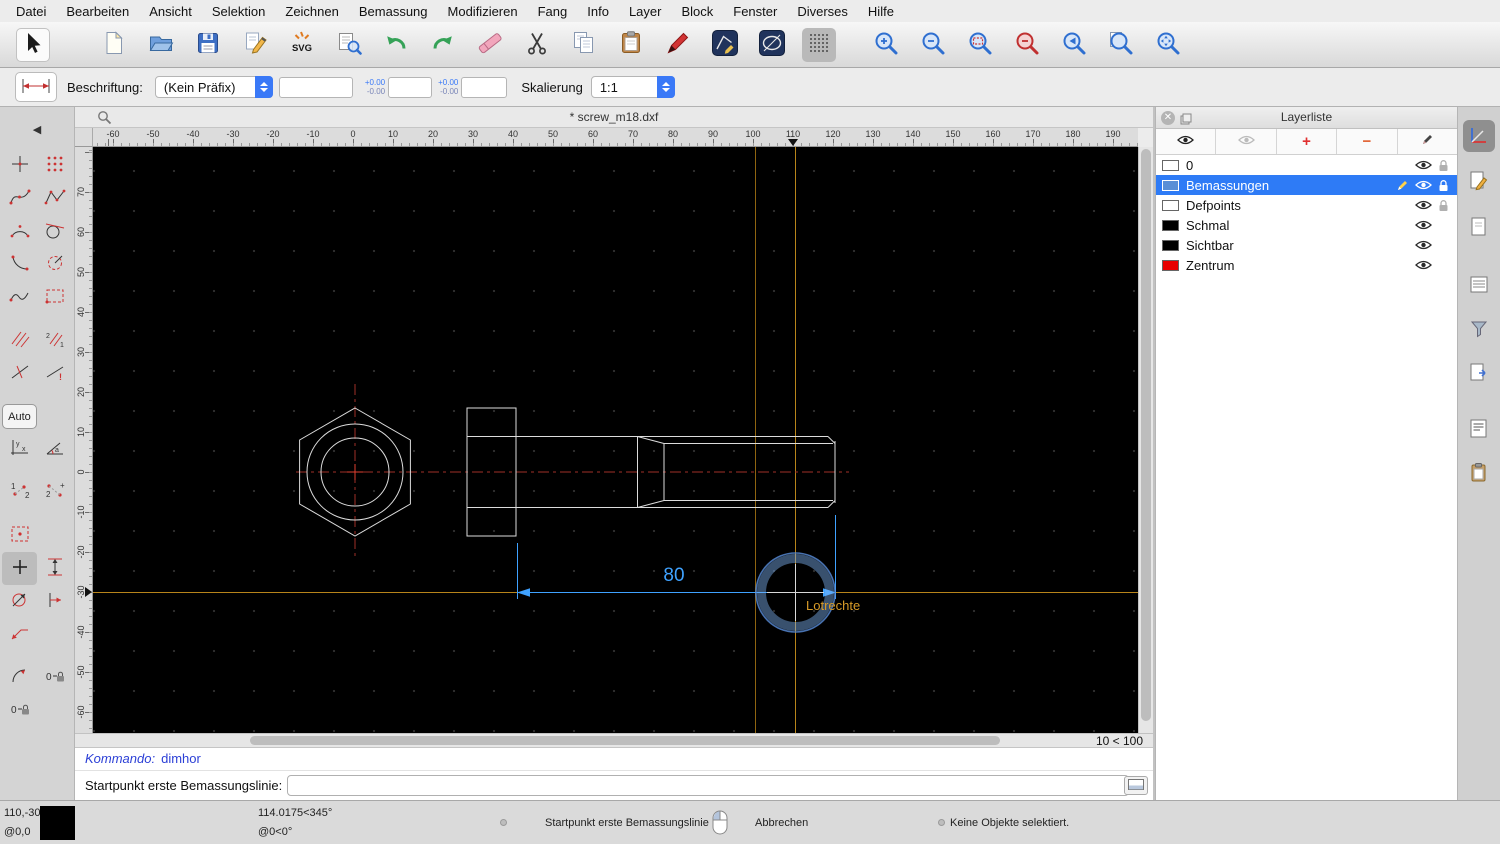 The height and width of the screenshot is (844, 1500). Describe the element at coordinates (396, 45) in the screenshot. I see `undo-button` at that location.